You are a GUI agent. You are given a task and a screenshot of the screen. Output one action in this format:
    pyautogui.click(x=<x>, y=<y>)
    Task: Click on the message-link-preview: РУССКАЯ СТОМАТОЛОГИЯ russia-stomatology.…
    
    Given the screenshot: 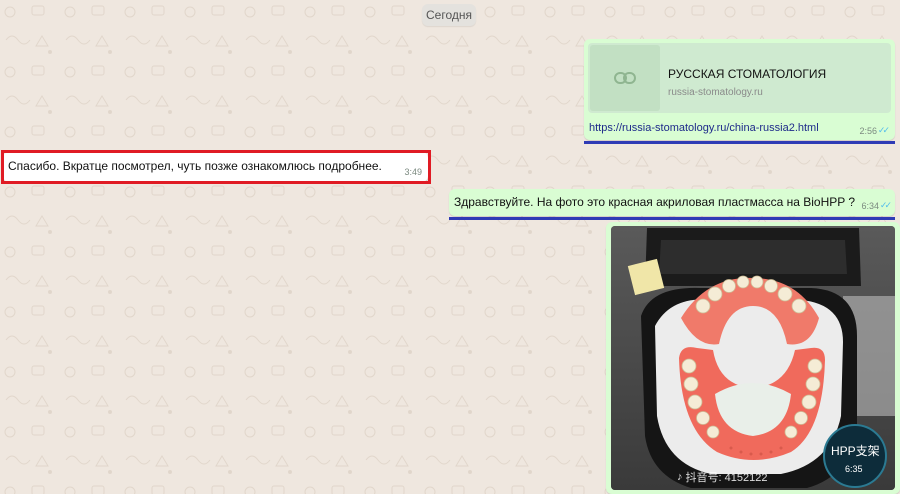 What is the action you would take?
    pyautogui.click(x=739, y=89)
    